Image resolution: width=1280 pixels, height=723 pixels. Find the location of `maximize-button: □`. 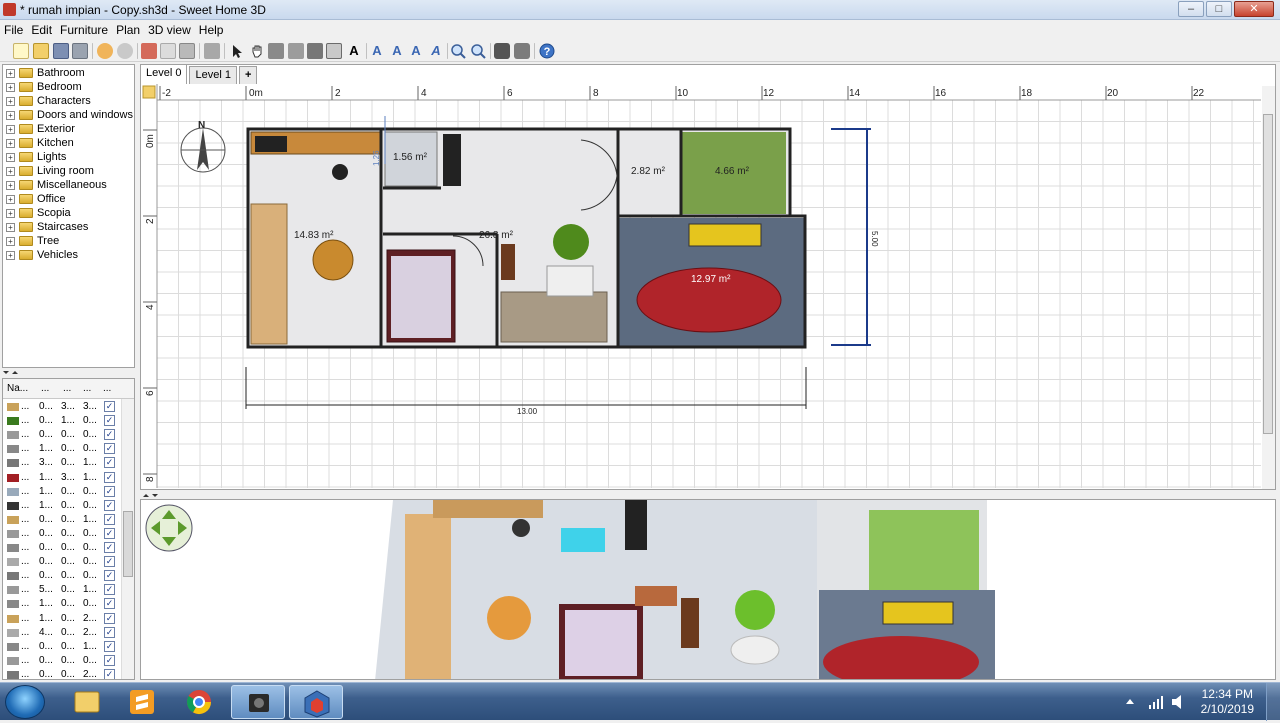

maximize-button: □ is located at coordinates (1219, 9).